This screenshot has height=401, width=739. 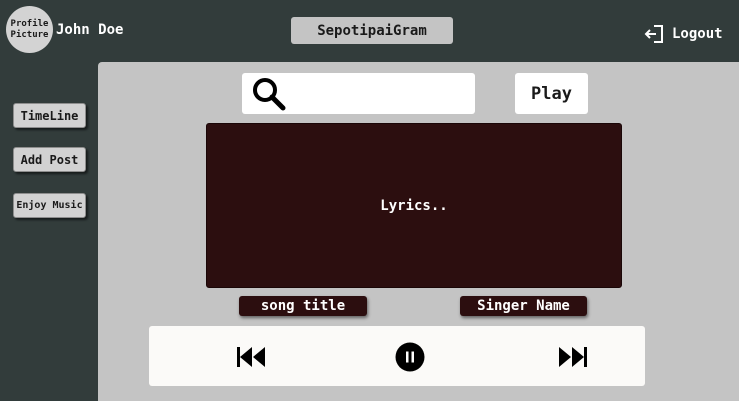 I want to click on singer-name-label: Singer Name, so click(x=523, y=306).